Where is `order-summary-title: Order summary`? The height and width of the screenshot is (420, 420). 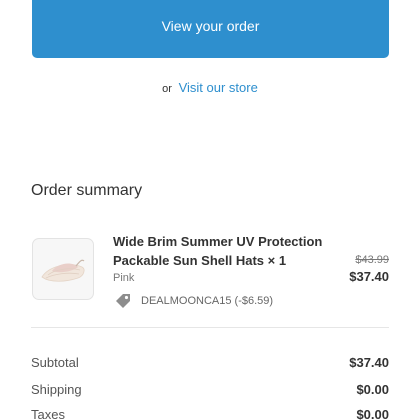 order-summary-title: Order summary is located at coordinates (87, 190).